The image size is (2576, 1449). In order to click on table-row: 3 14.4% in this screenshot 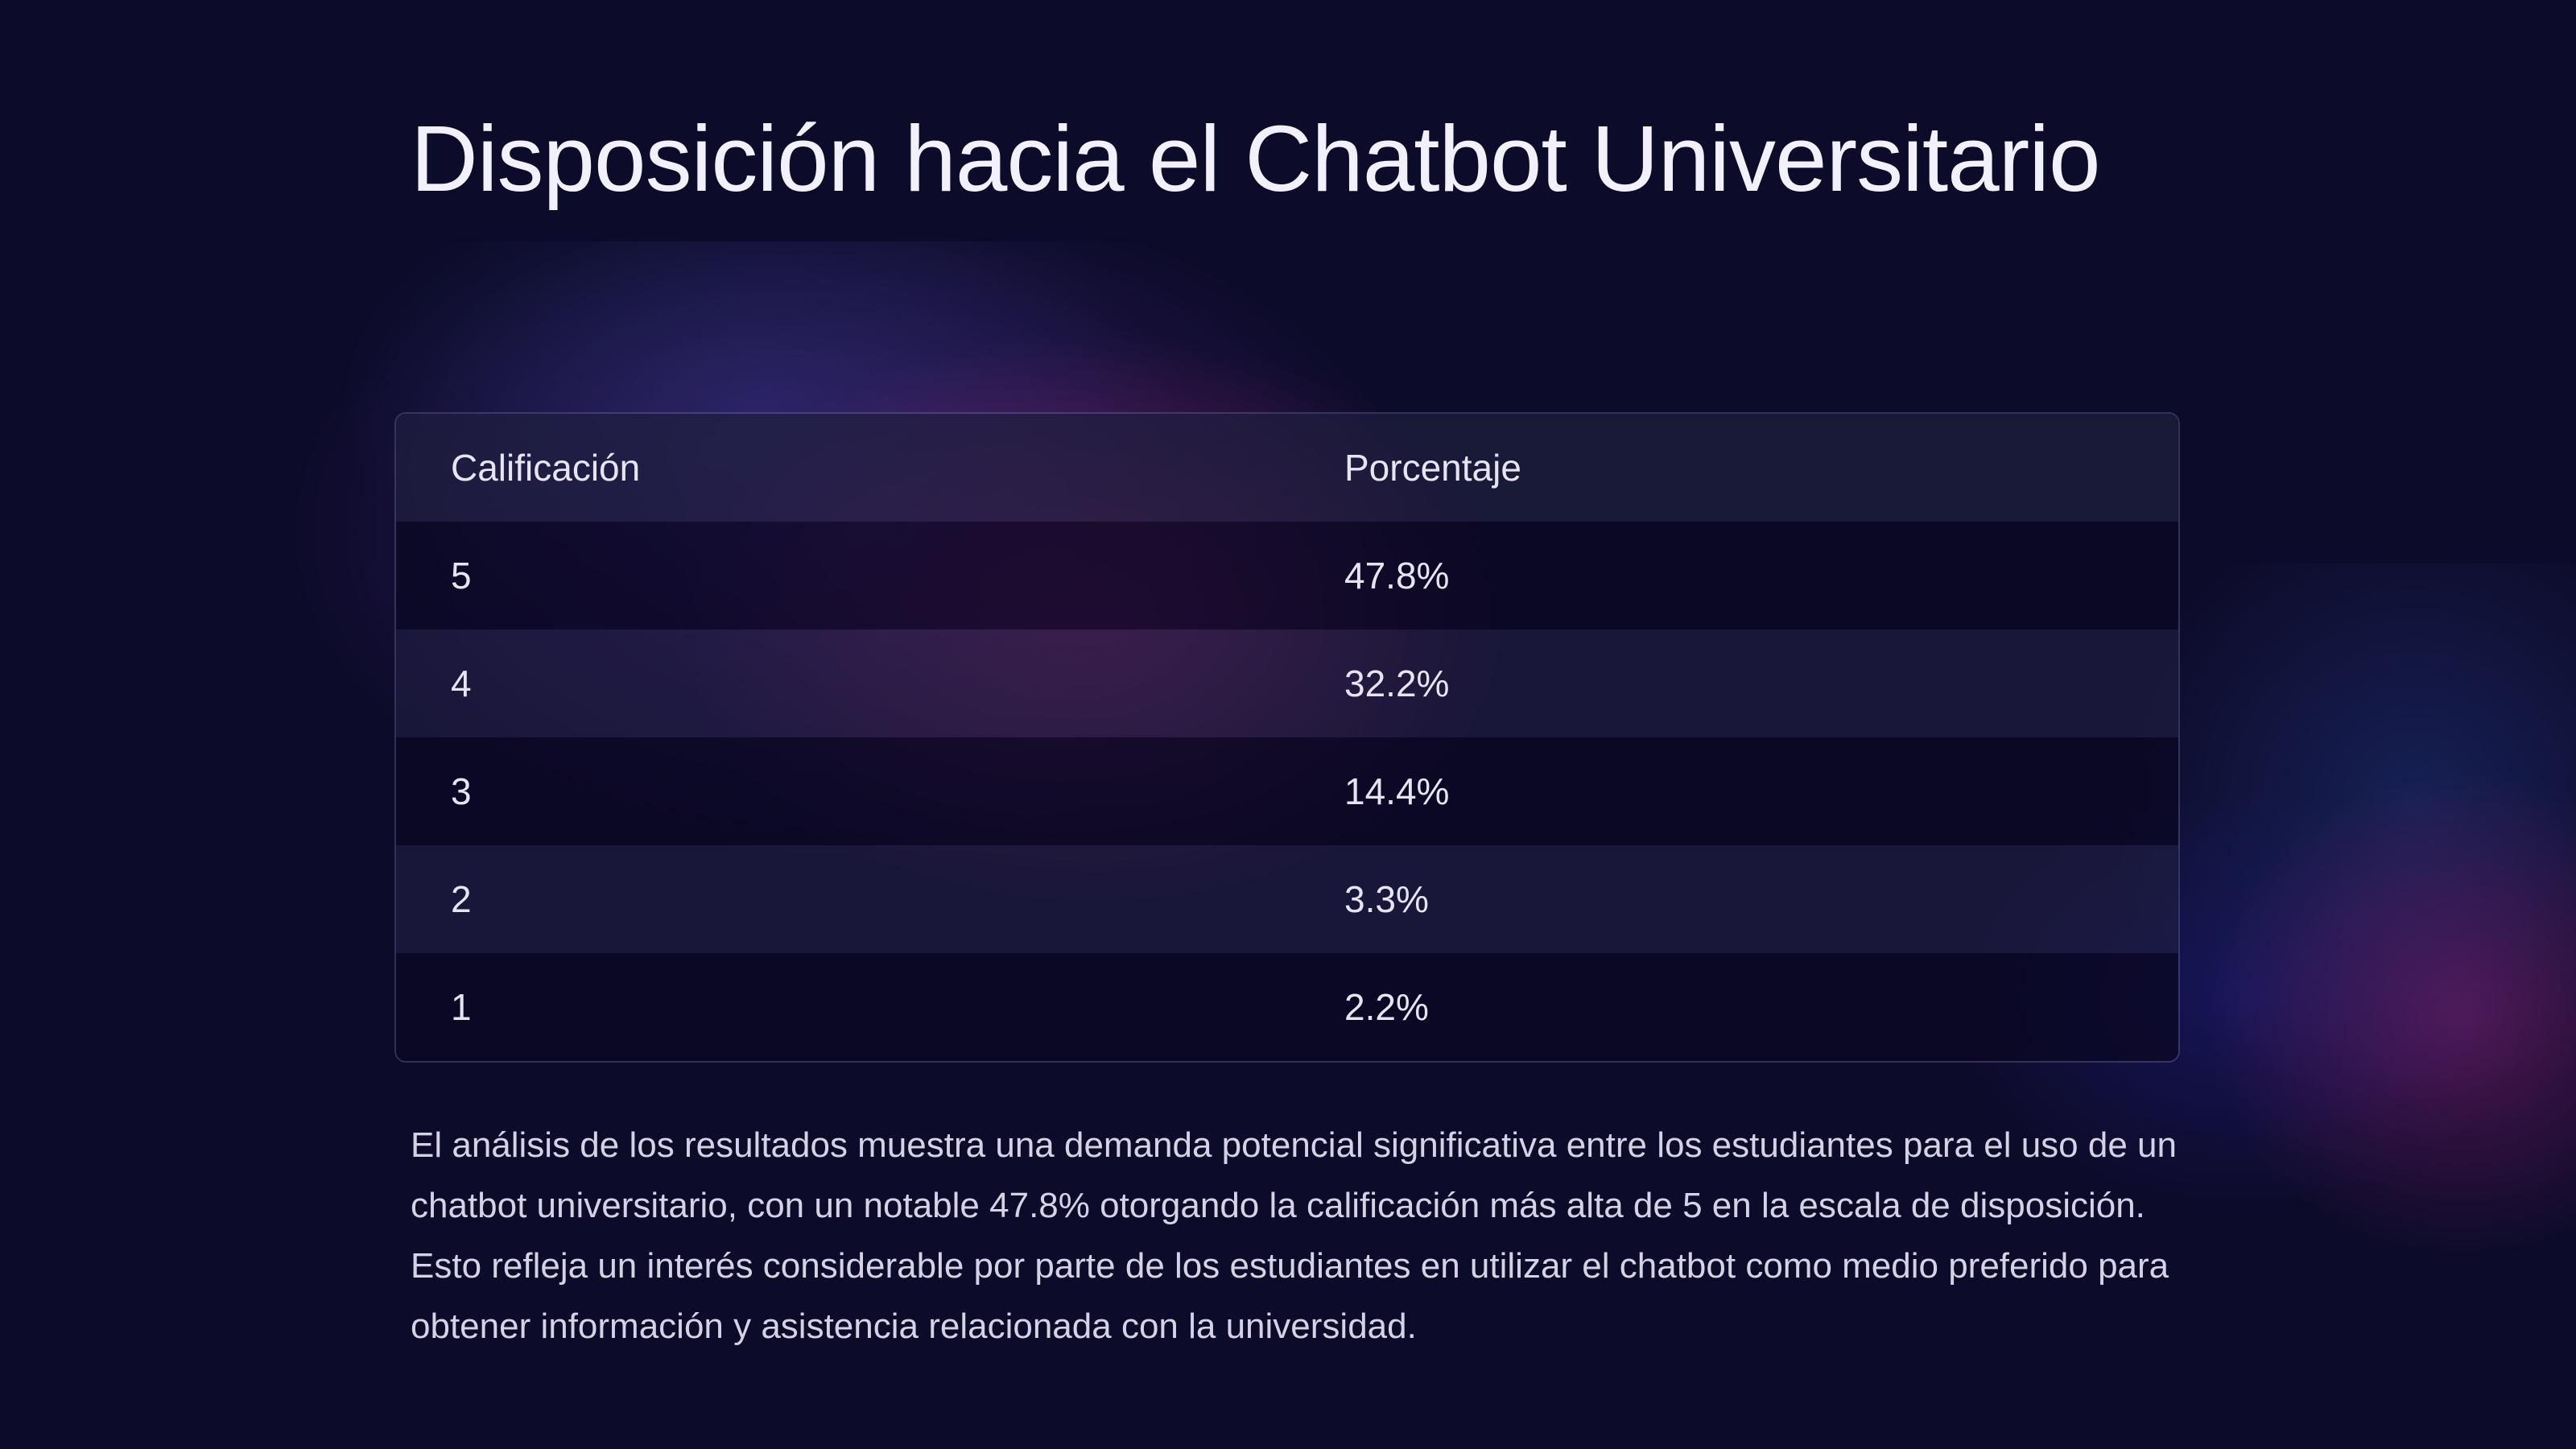, I will do `click(1287, 791)`.